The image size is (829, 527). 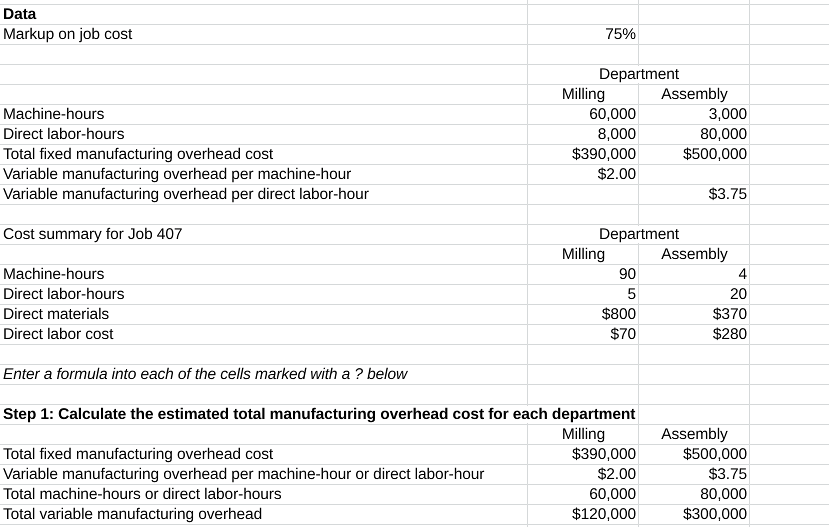 What do you see at coordinates (617, 134) in the screenshot?
I see `table-cell: 8,000` at bounding box center [617, 134].